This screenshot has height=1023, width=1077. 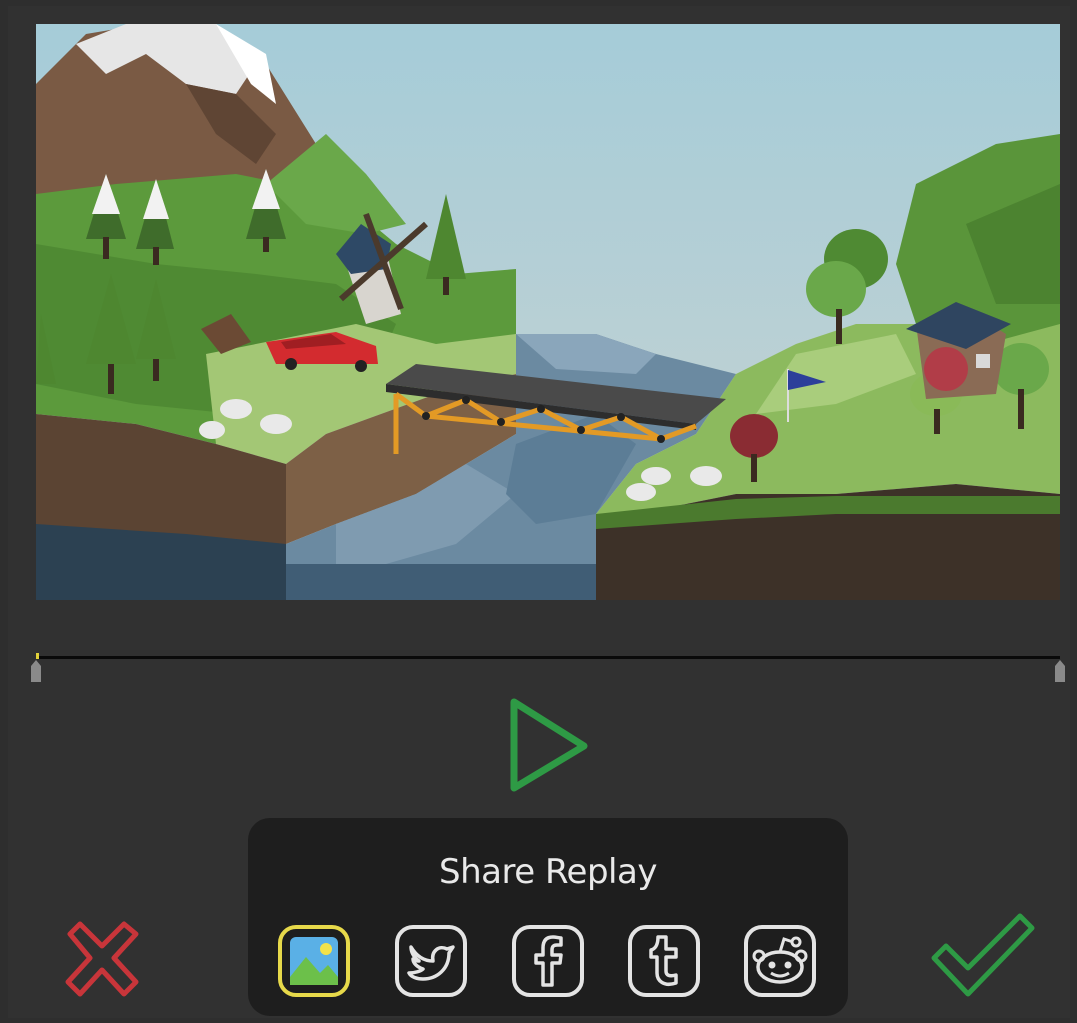 I want to click on twitter-icon, so click(x=431, y=961).